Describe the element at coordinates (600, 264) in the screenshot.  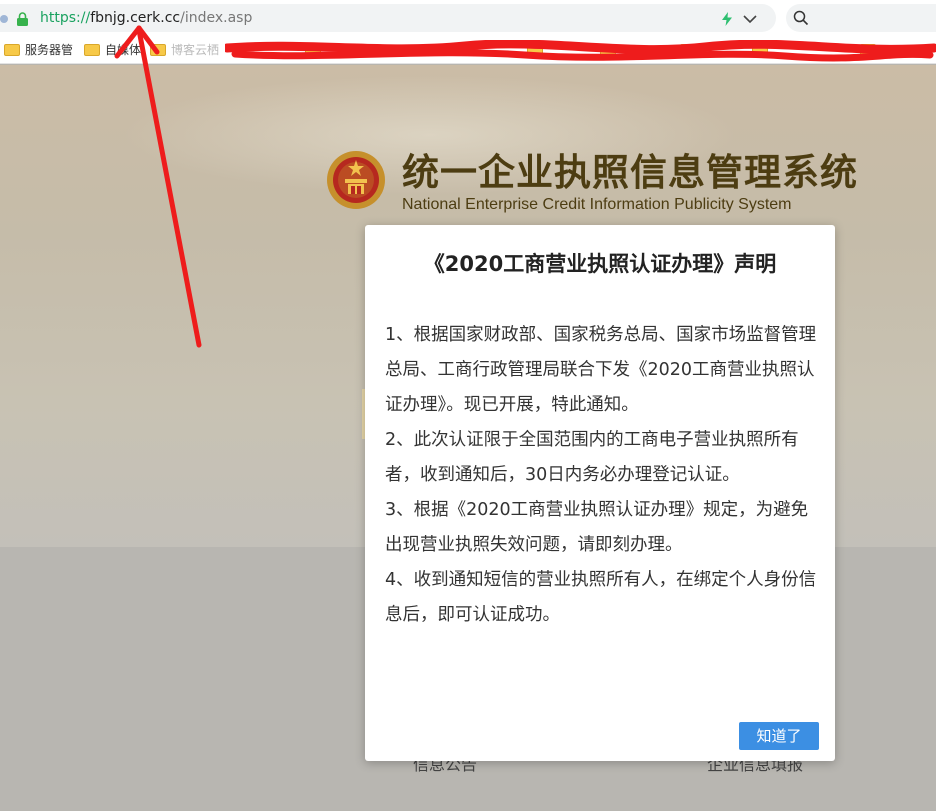
I see `modal-title: 《2020工商营业执照认证办理》声明` at that location.